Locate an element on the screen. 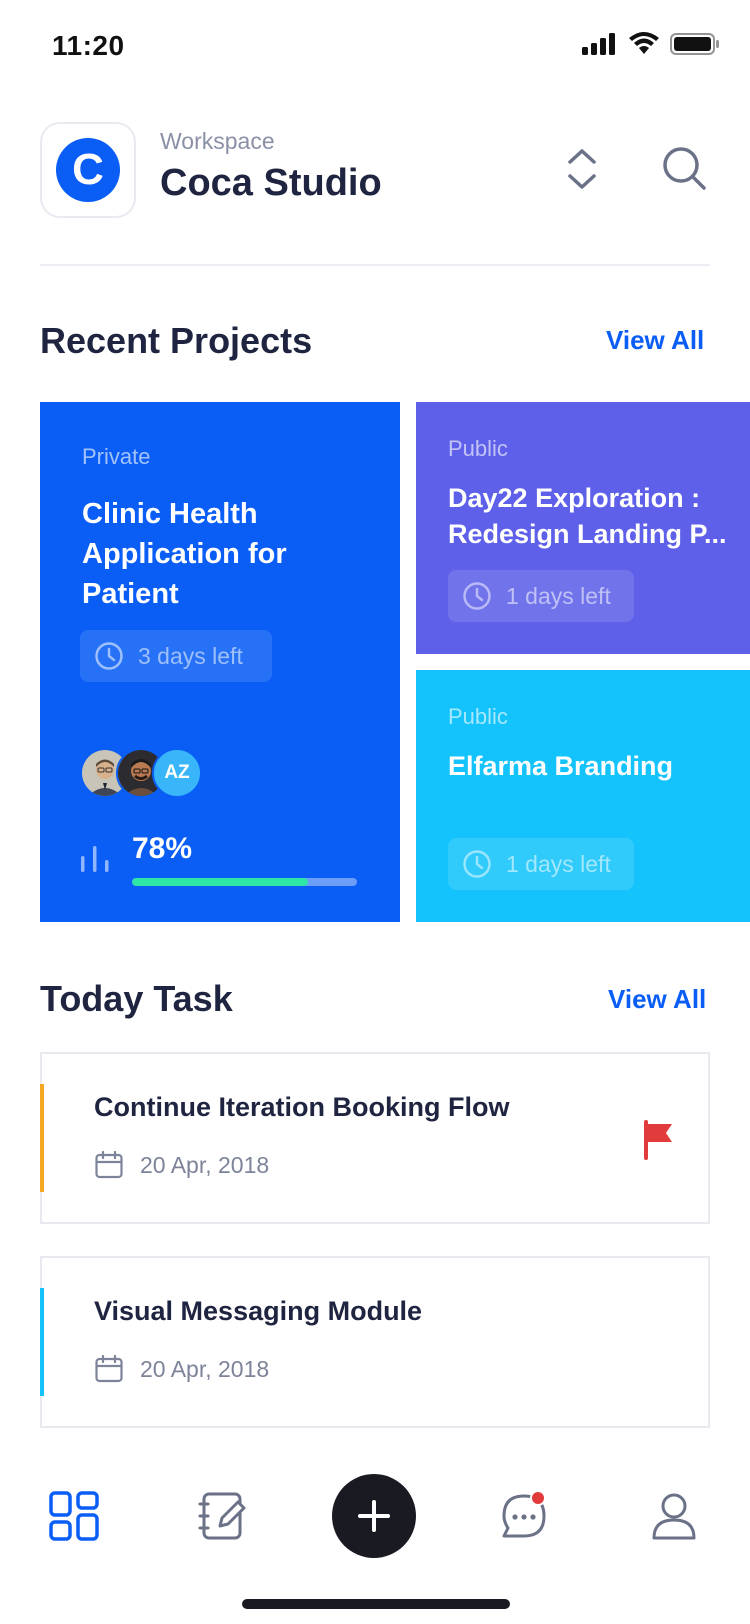 This screenshot has height=1624, width=750. wifi-icon is located at coordinates (644, 43).